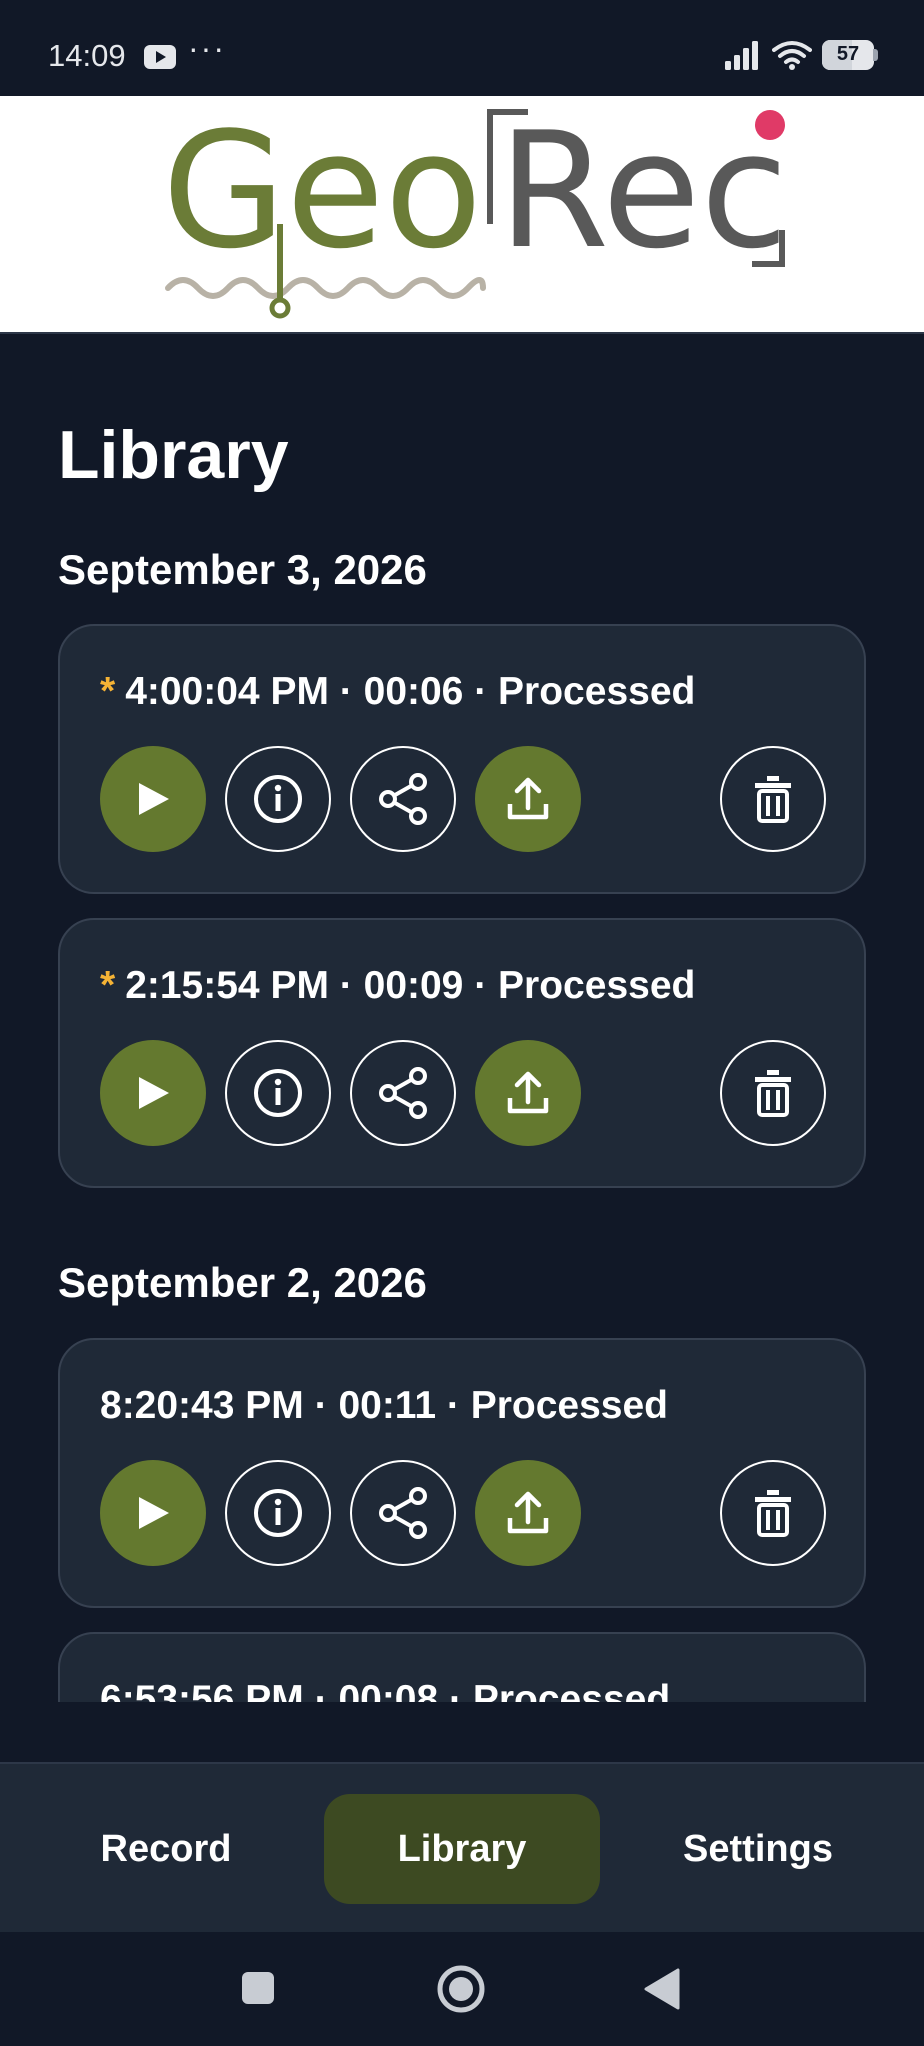 This screenshot has width=924, height=2046. What do you see at coordinates (227, 985) in the screenshot?
I see `recording-time: 2:15:54 PM` at bounding box center [227, 985].